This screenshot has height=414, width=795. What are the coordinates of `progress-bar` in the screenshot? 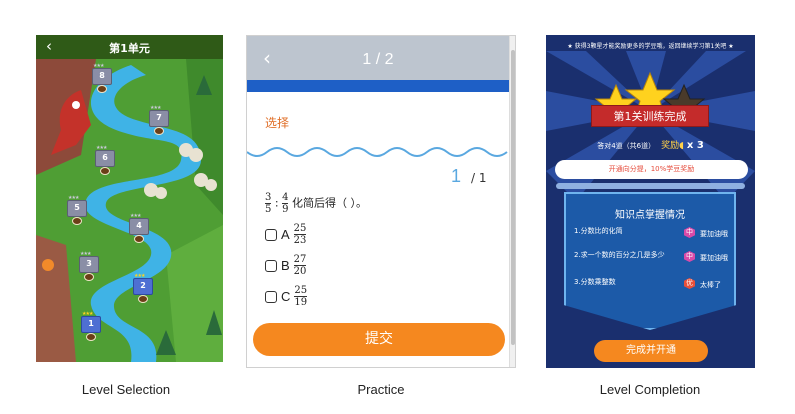 It's located at (650, 186).